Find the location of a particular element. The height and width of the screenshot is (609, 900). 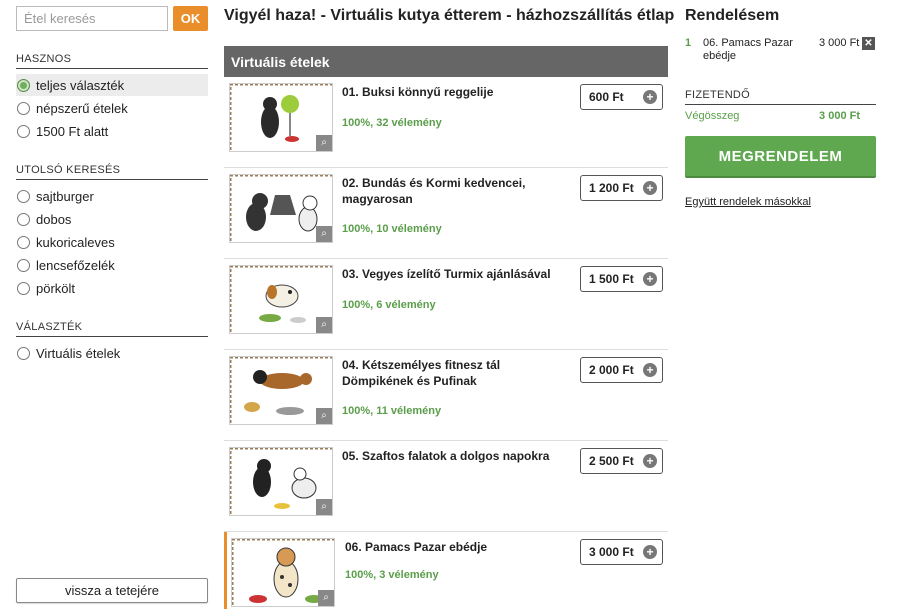

dish-rating: 100%, 11 vélemény is located at coordinates (392, 411).